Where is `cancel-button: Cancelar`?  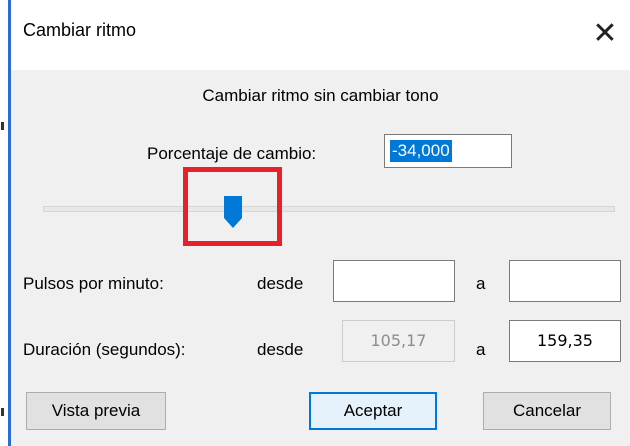 cancel-button: Cancelar is located at coordinates (547, 411).